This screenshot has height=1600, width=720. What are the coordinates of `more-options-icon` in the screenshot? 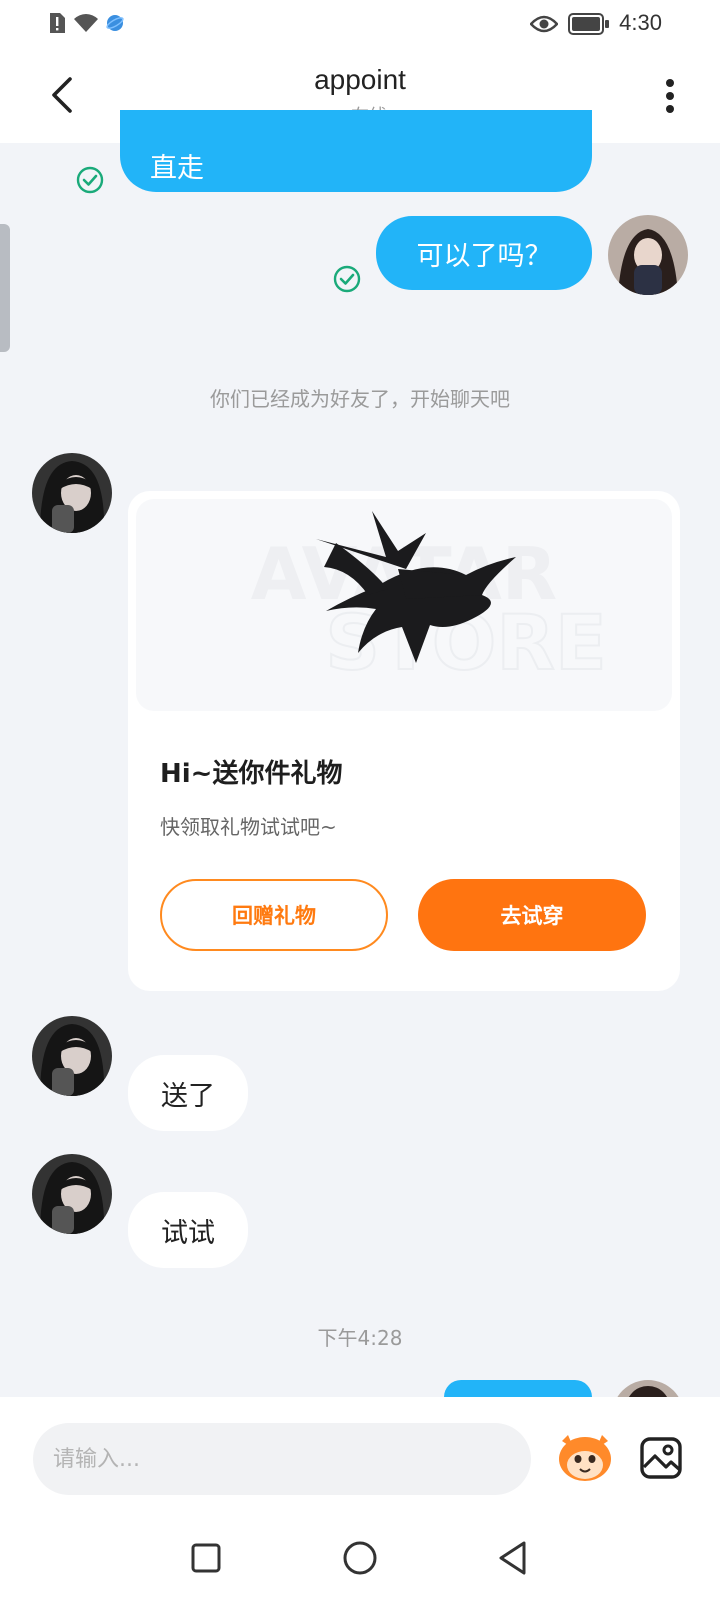 It's located at (670, 96).